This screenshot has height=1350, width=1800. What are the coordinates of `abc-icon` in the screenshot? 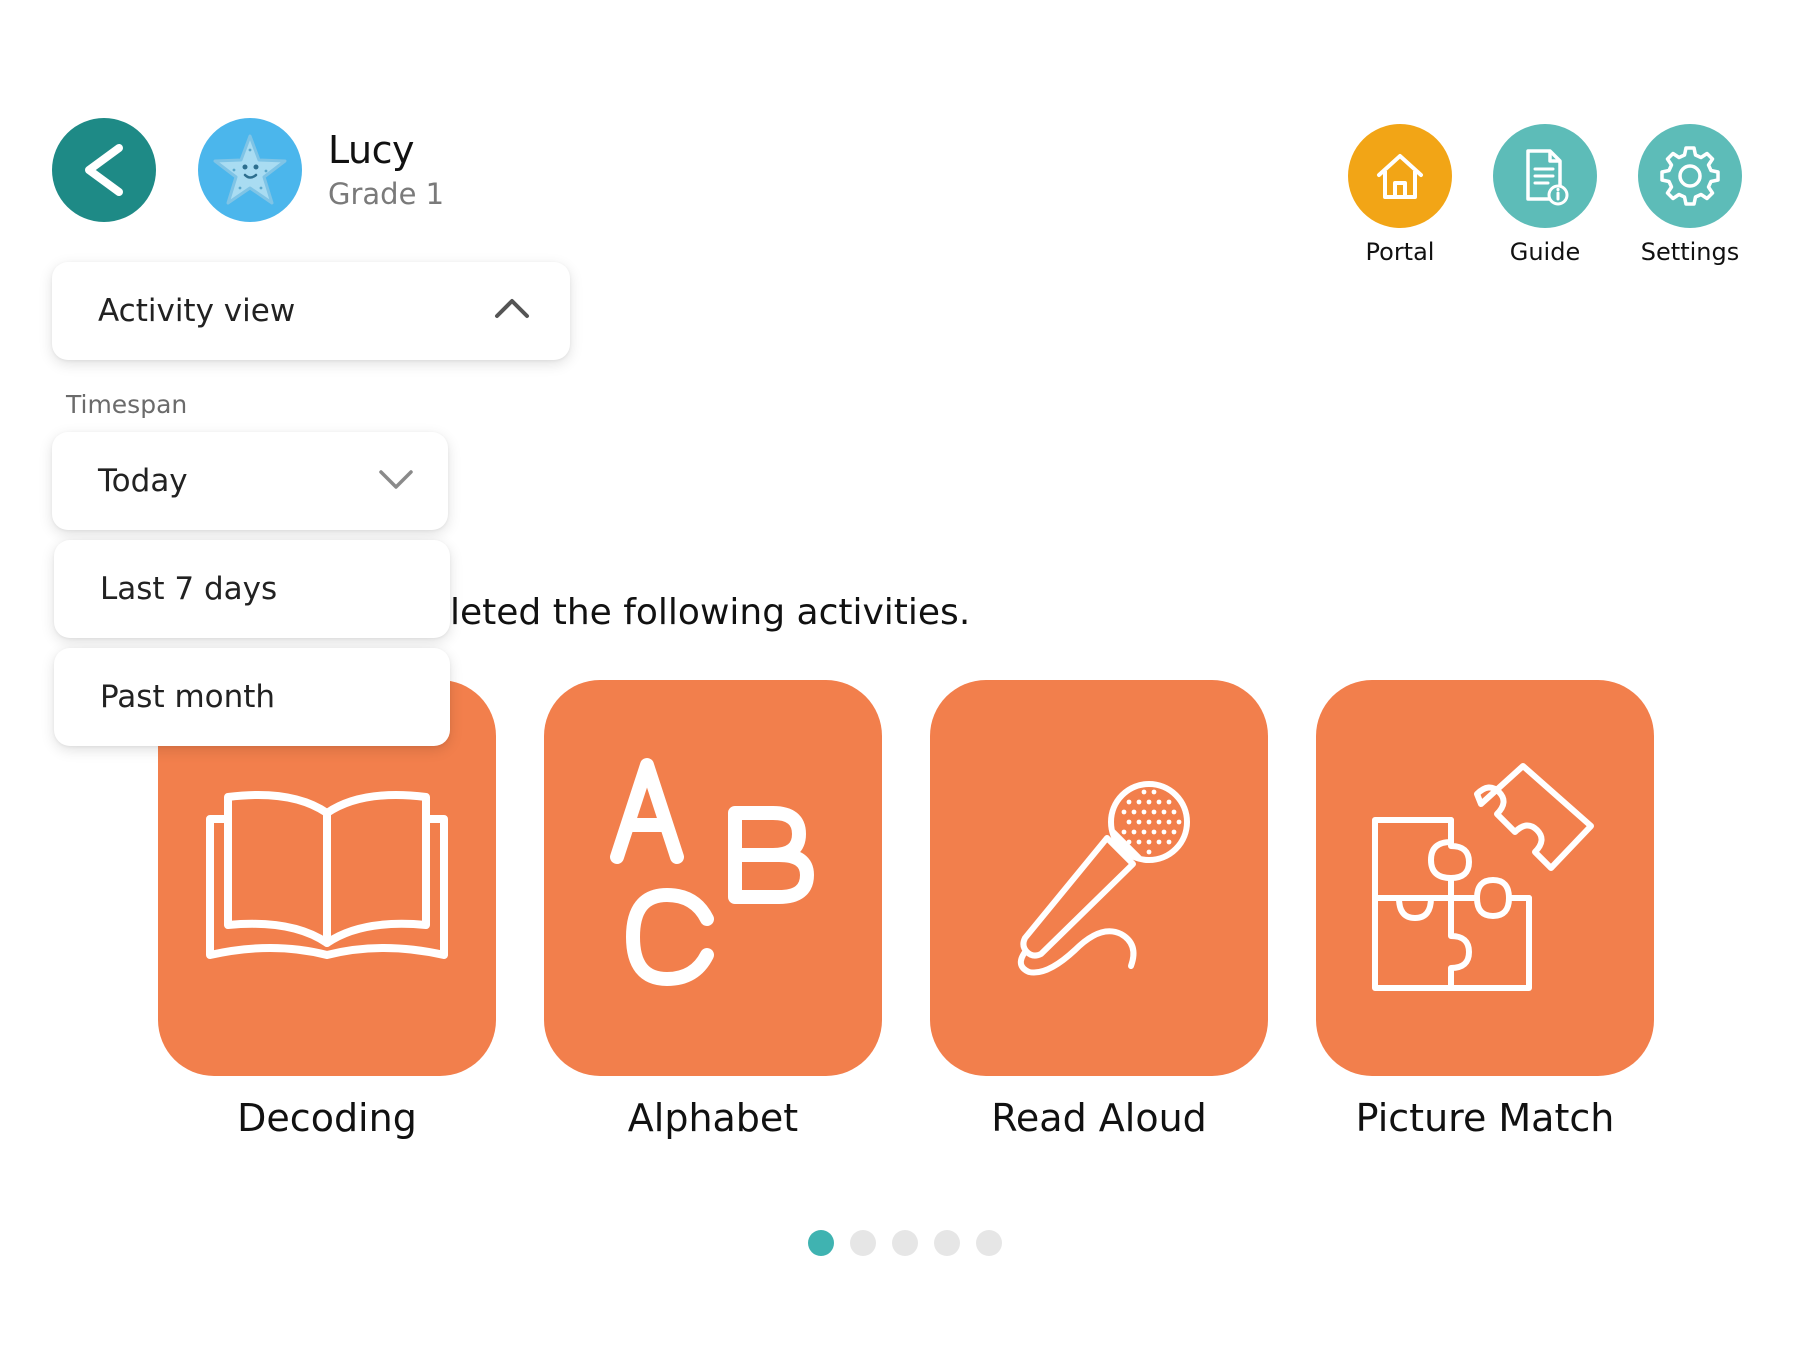 It's located at (712, 872).